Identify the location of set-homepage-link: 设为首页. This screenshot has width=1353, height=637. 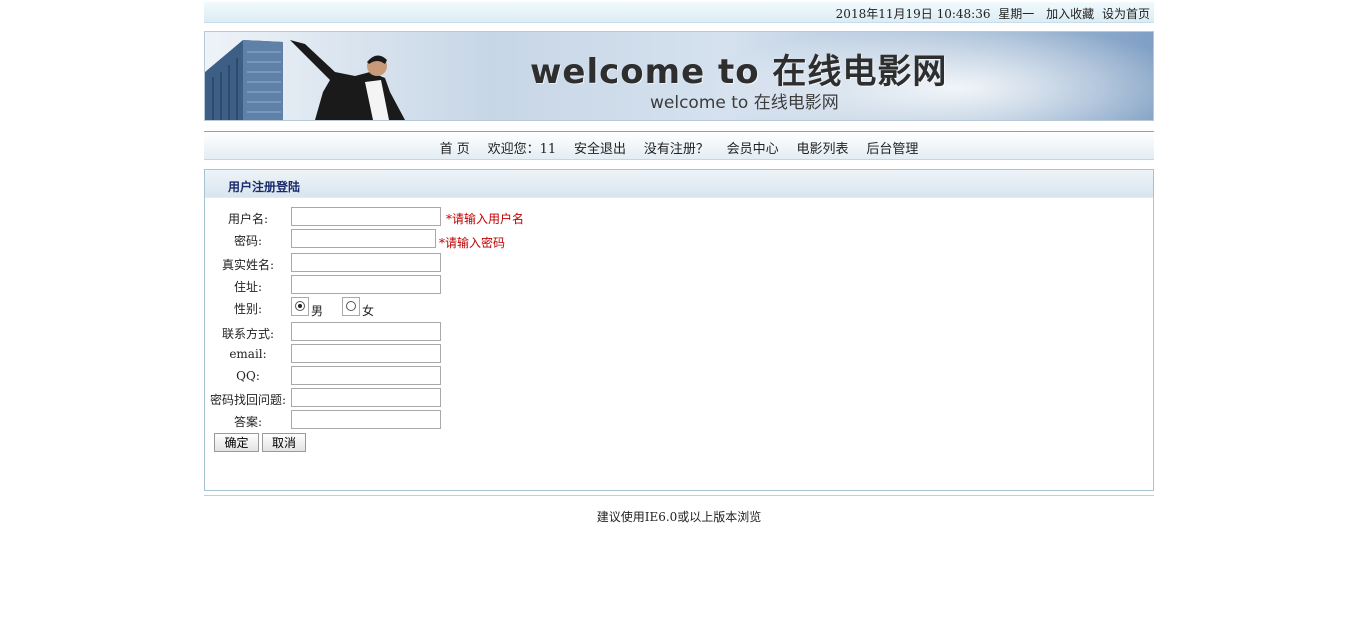
(1126, 14).